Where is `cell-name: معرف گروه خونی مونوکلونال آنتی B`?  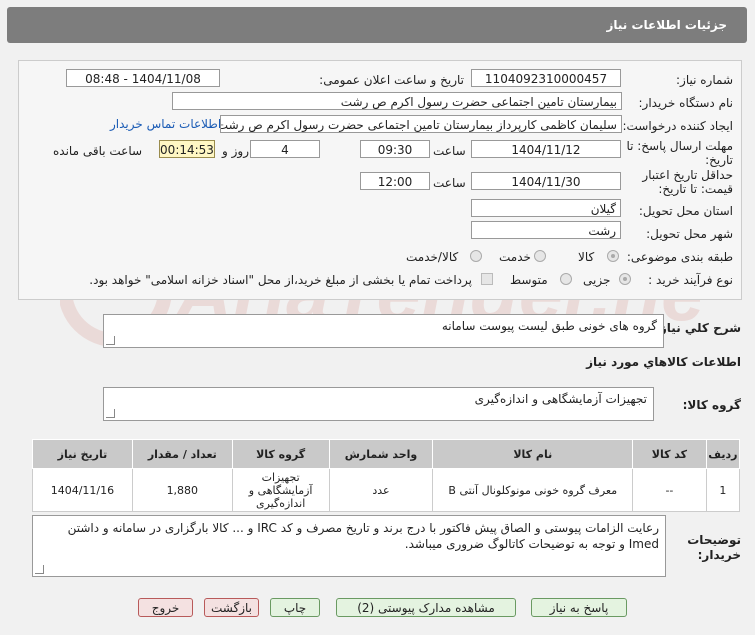 cell-name: معرف گروه خونی مونوکلونال آنتی B is located at coordinates (533, 490).